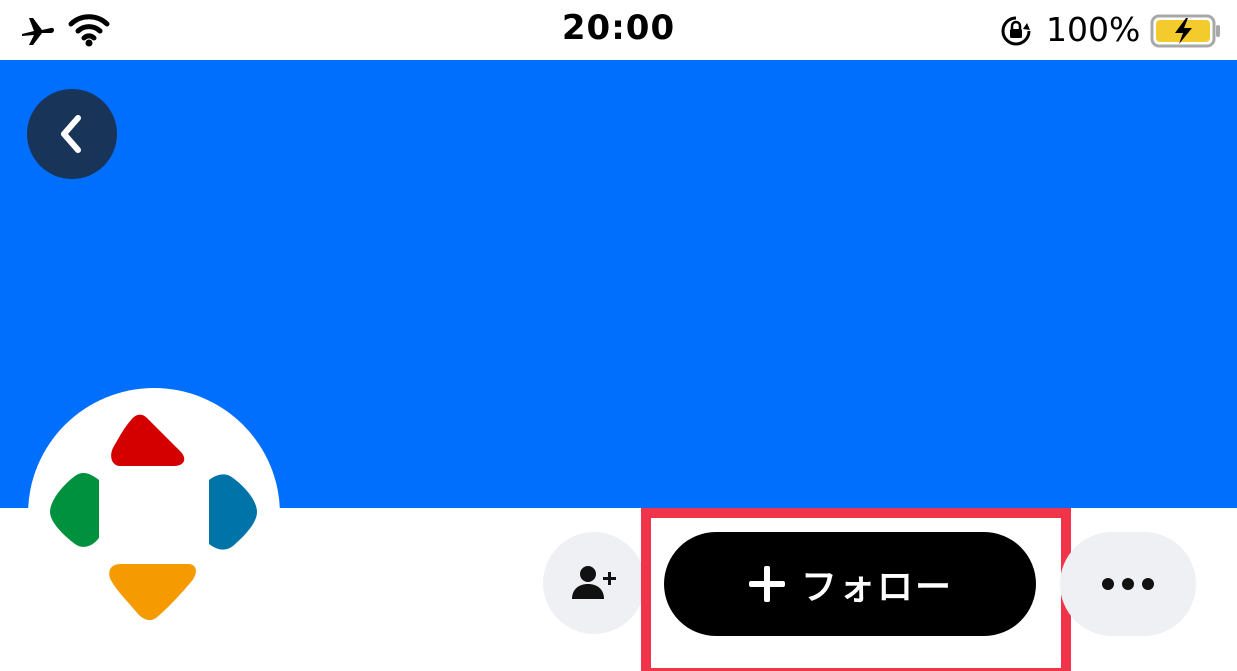 This screenshot has width=1237, height=671. Describe the element at coordinates (153, 517) in the screenshot. I see `dpad-logo-icon` at that location.